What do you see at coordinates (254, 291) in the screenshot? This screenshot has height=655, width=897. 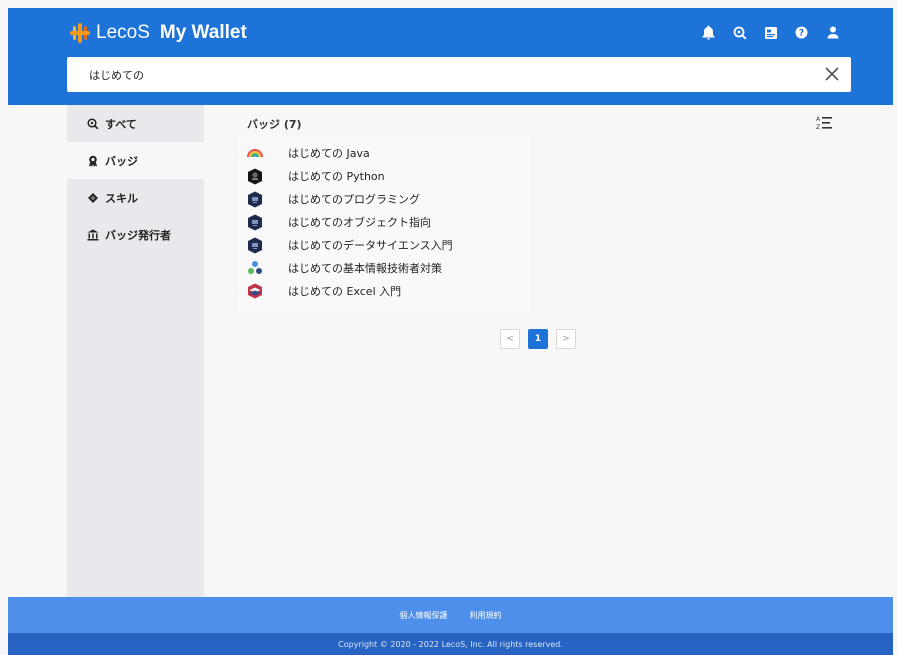 I see `layered-shield-icon` at bounding box center [254, 291].